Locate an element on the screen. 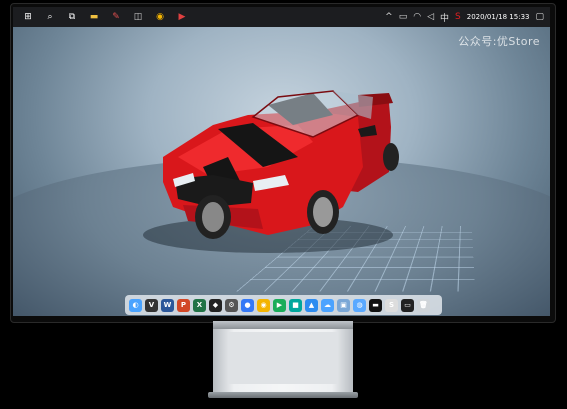 This screenshot has height=409, width=567. watermark-text: 公众号:优Store is located at coordinates (499, 41).